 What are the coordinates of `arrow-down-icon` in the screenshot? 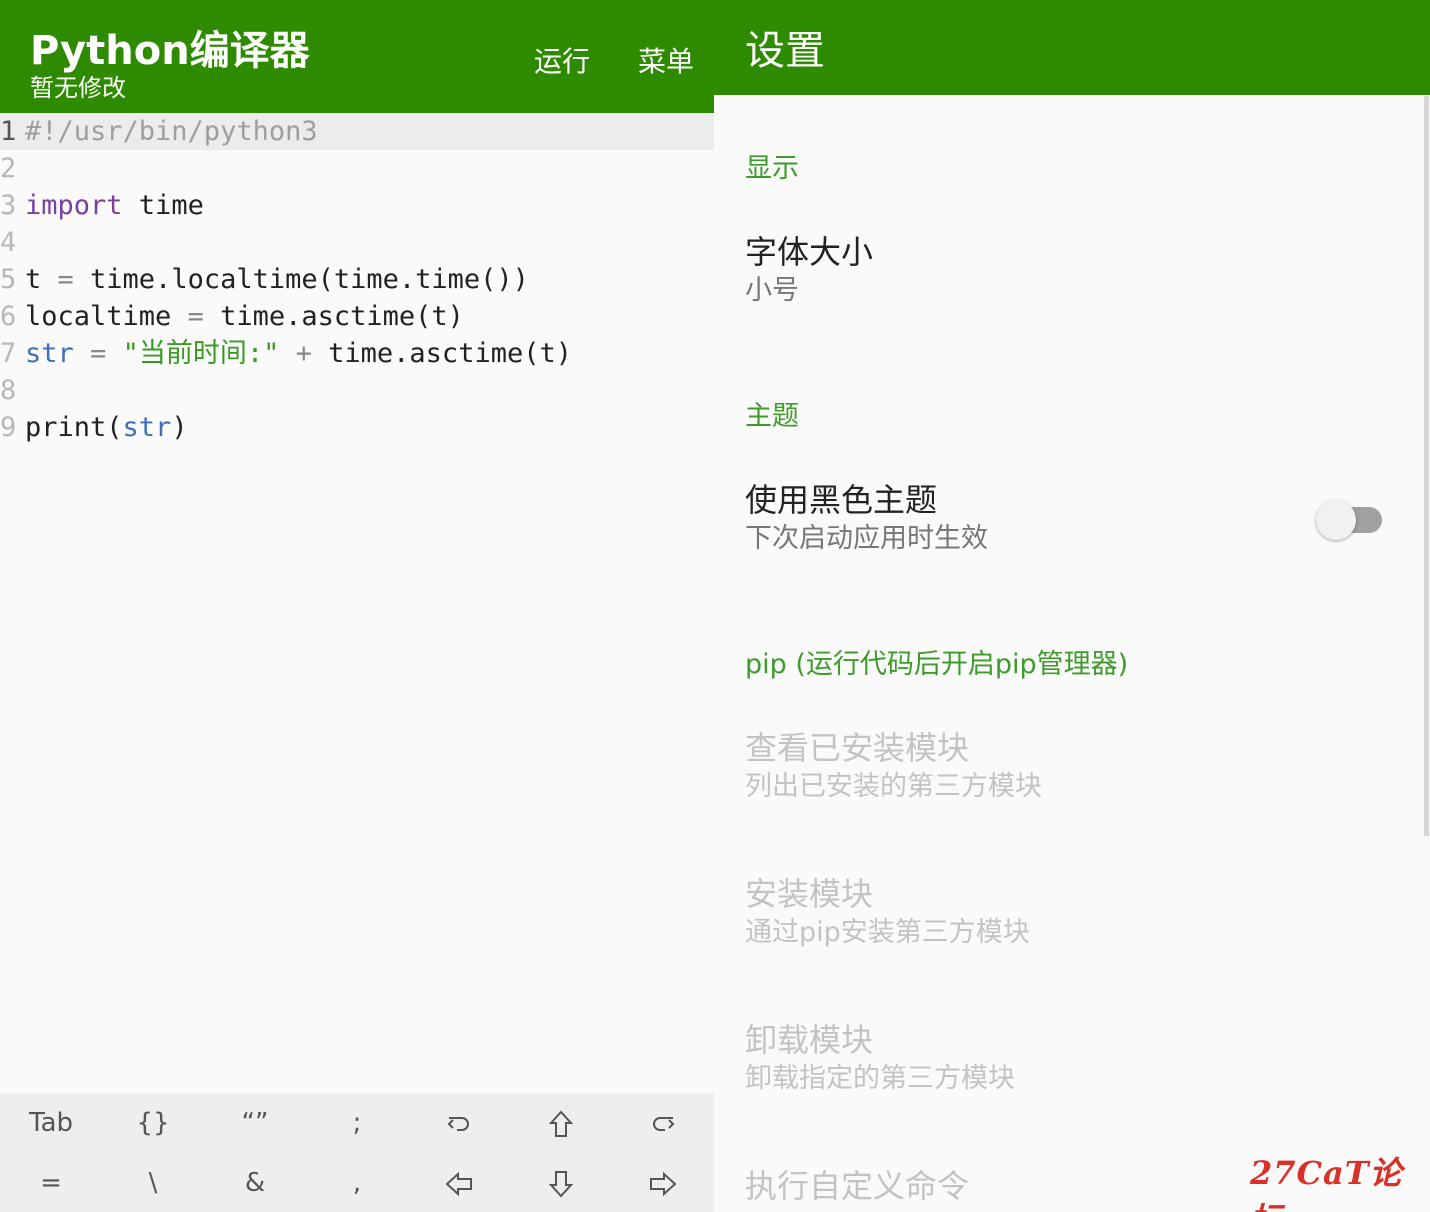 It's located at (561, 1183).